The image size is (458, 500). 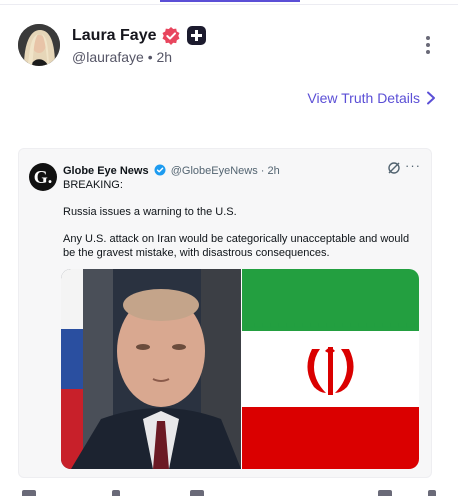 What do you see at coordinates (229, 495) in the screenshot?
I see `post-action-bar` at bounding box center [229, 495].